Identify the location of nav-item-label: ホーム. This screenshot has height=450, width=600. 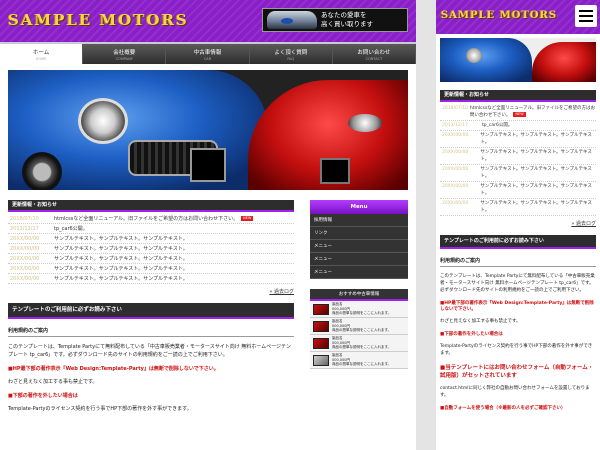
(41, 53).